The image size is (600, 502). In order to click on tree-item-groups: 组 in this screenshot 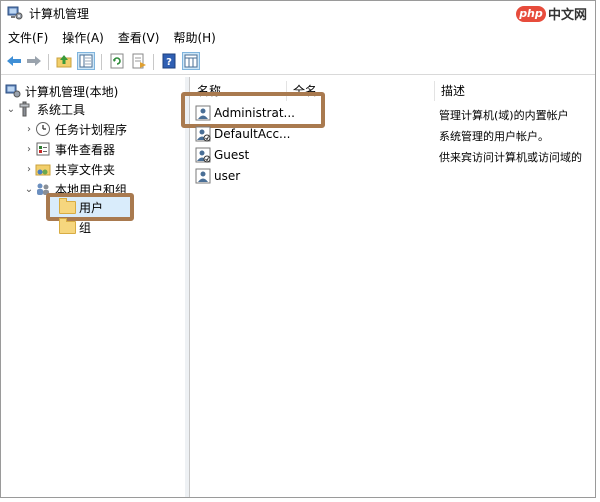, I will do `click(75, 227)`.